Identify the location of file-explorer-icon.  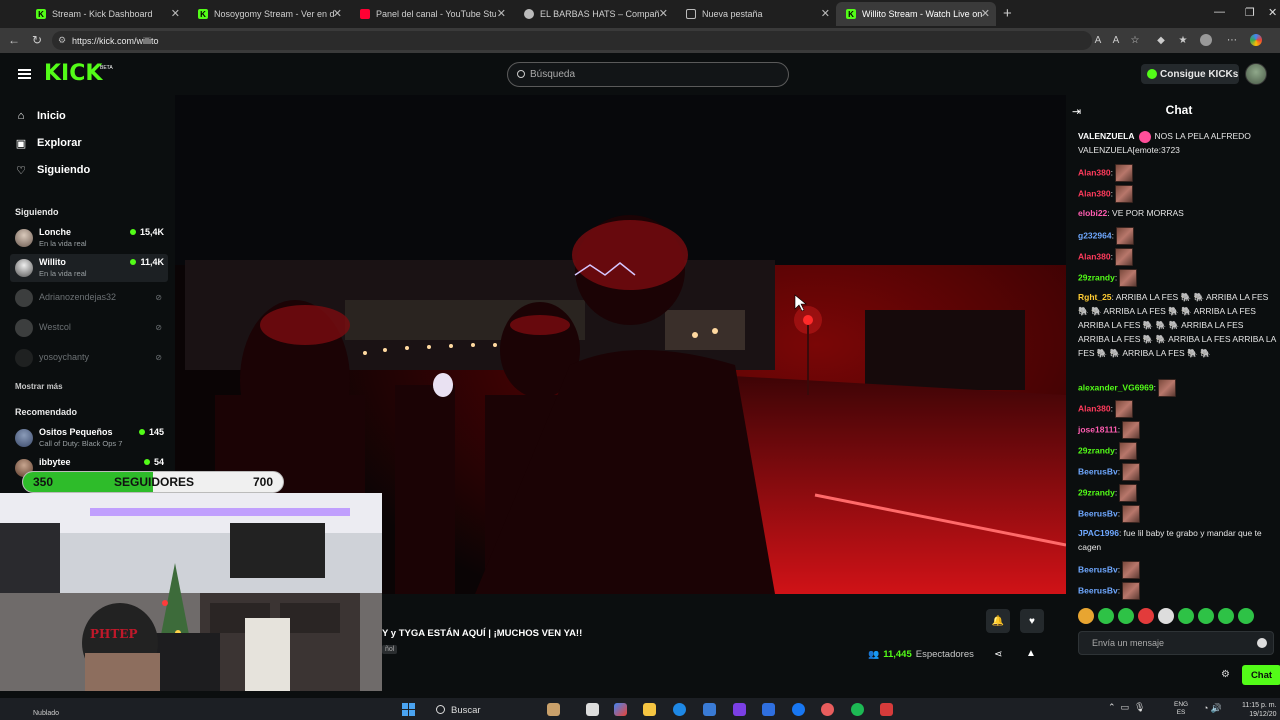
(649, 709).